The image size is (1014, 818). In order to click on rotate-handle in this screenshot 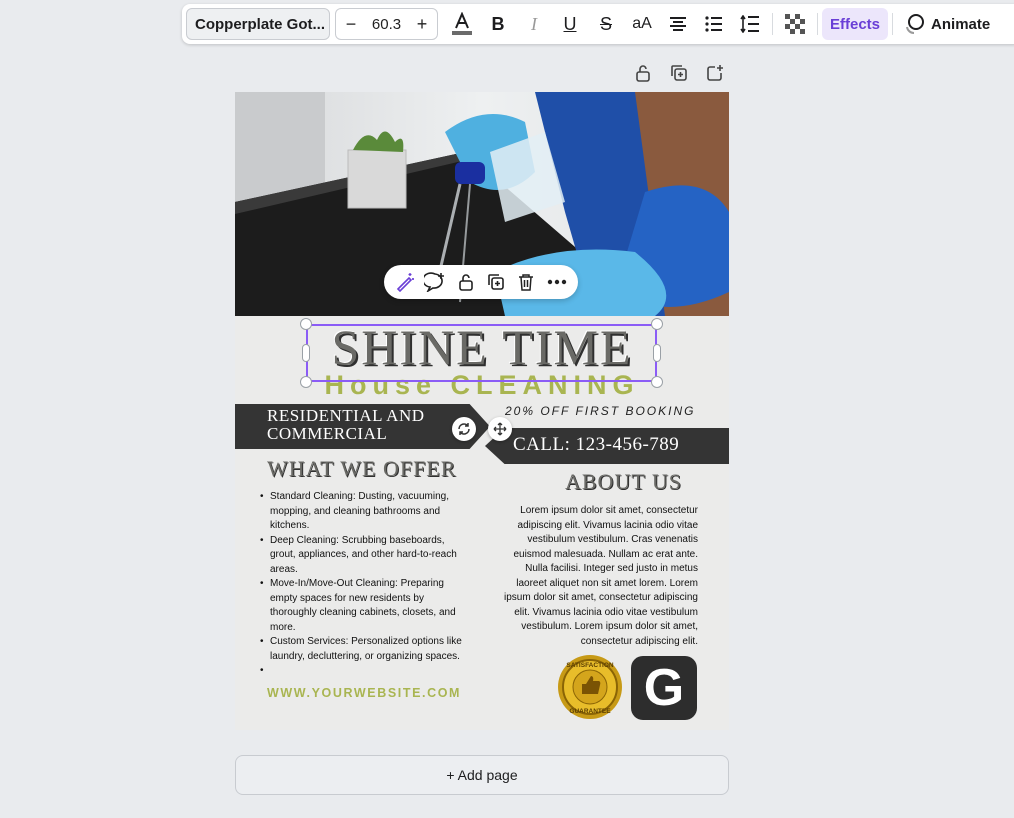, I will do `click(464, 429)`.